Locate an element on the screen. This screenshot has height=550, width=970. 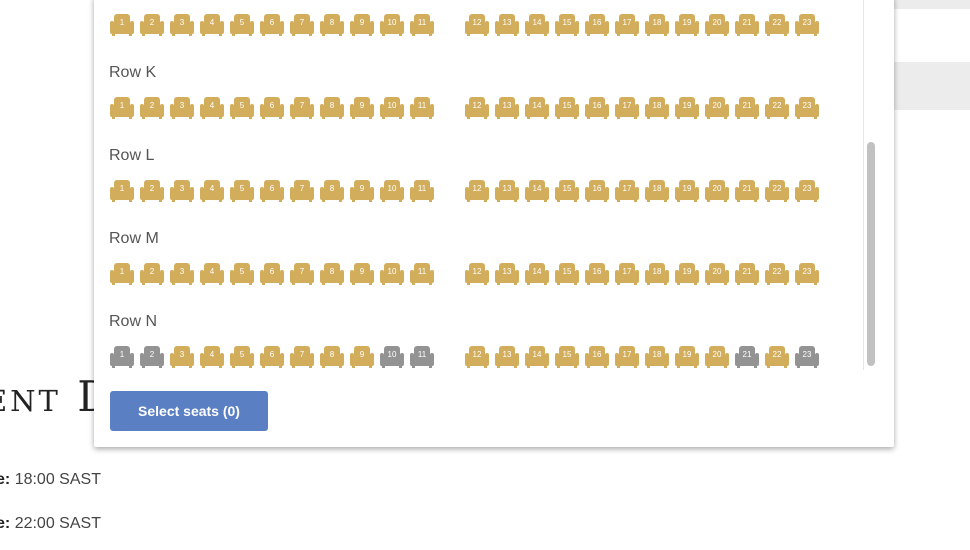
scrollbar-thumb is located at coordinates (871, 254).